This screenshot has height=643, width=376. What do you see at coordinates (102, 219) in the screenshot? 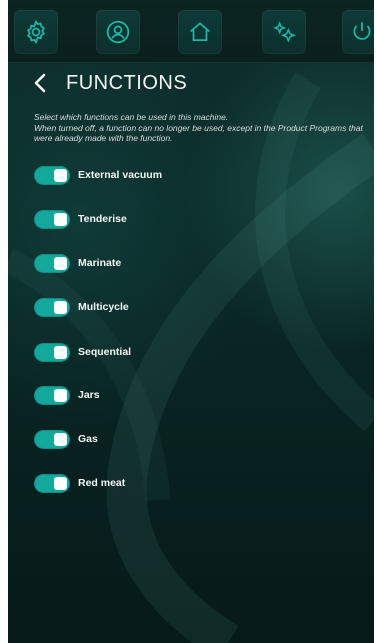
I see `function-label: Tenderise` at bounding box center [102, 219].